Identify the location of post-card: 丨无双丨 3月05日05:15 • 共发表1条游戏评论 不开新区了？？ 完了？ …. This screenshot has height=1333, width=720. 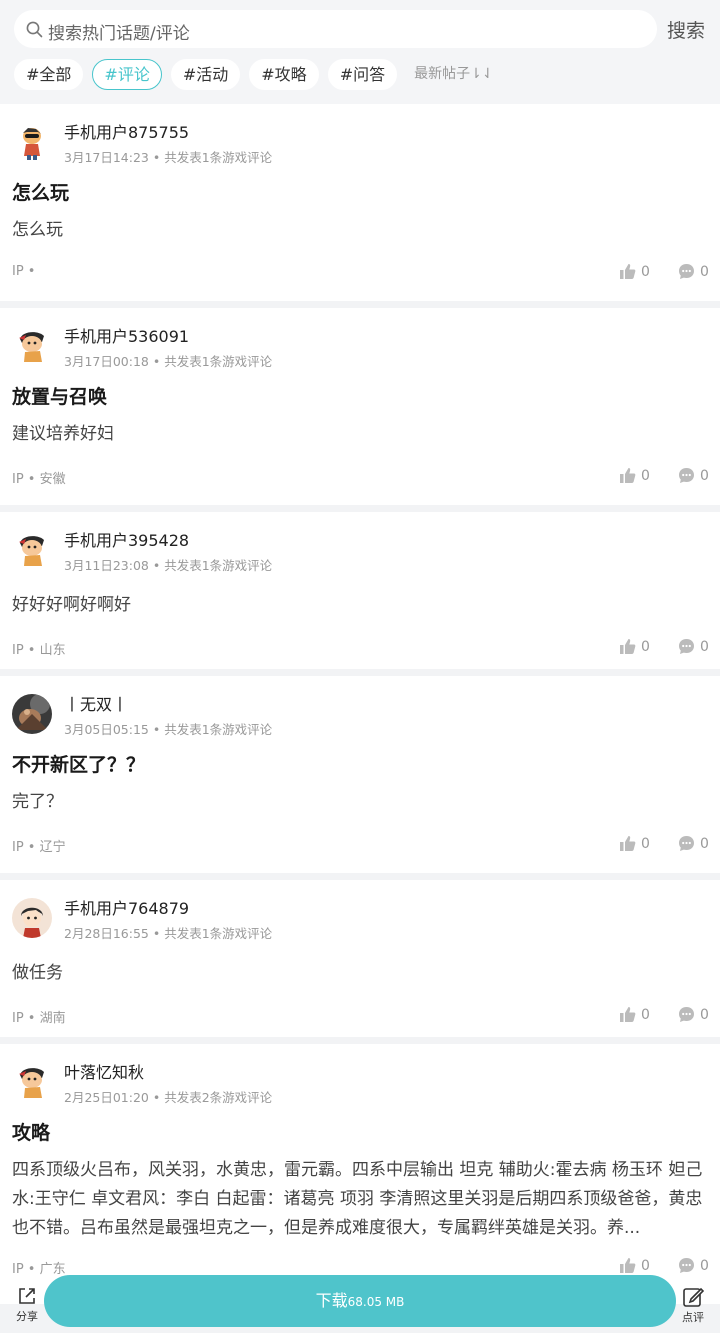
(360, 774).